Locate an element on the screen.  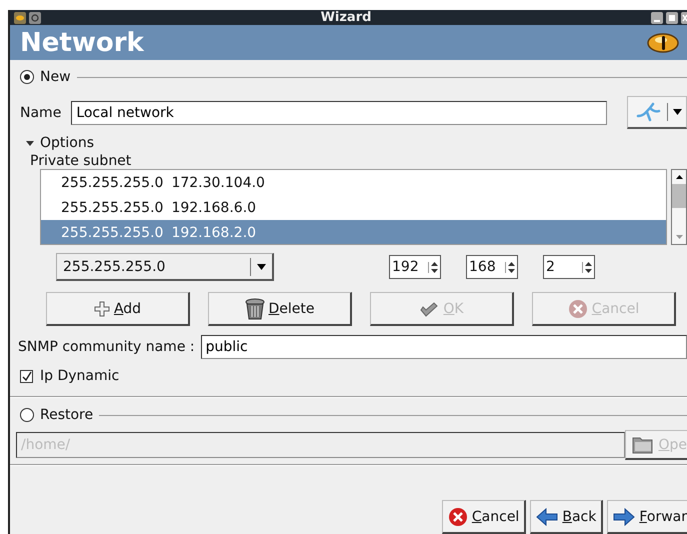
scrollbar is located at coordinates (679, 207).